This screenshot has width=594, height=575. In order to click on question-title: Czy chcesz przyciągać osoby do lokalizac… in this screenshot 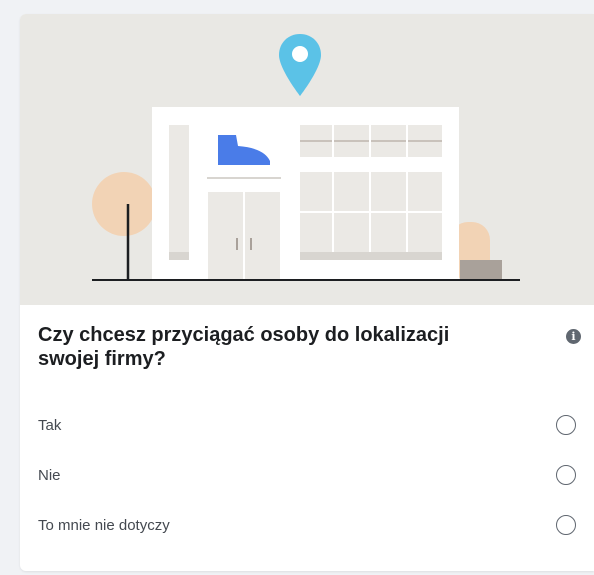, I will do `click(244, 347)`.